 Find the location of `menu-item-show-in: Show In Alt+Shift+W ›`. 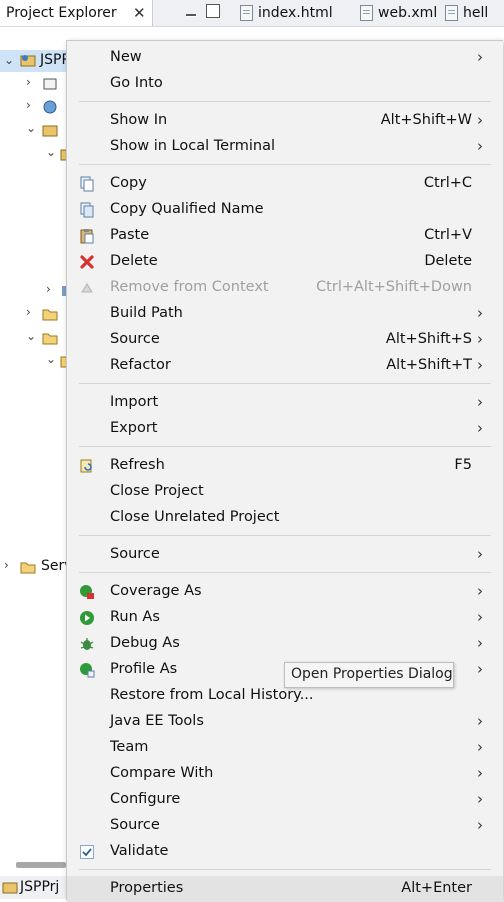

menu-item-show-in: Show In Alt+Shift+W › is located at coordinates (285, 121).